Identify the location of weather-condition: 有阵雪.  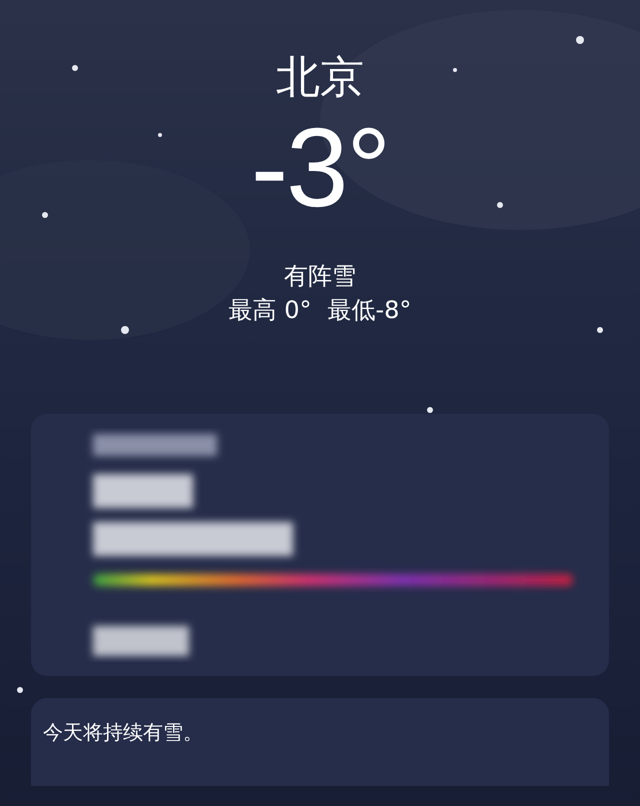
(320, 276).